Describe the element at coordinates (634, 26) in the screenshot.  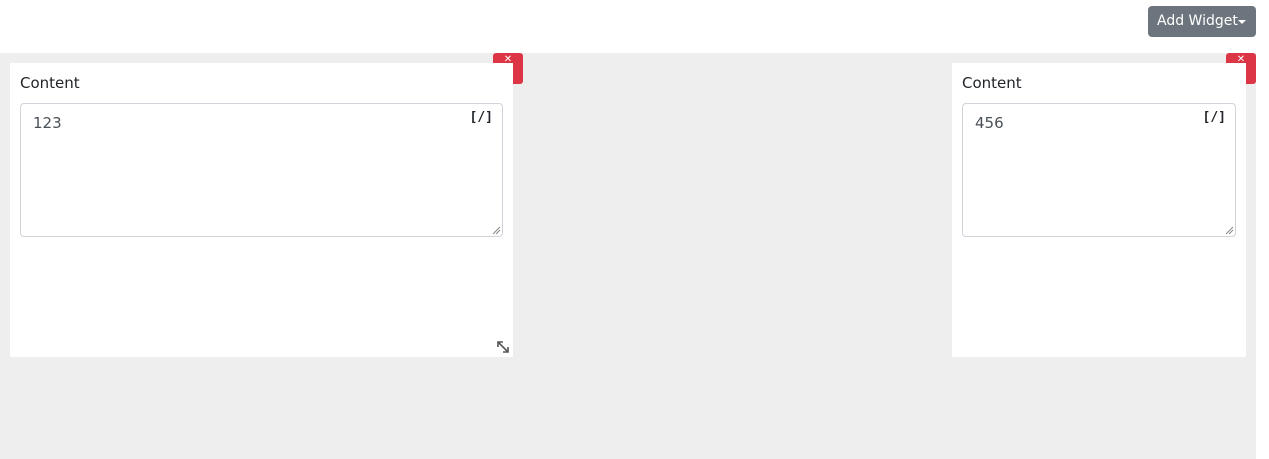
I see `top-toolbar: Add Widget` at that location.